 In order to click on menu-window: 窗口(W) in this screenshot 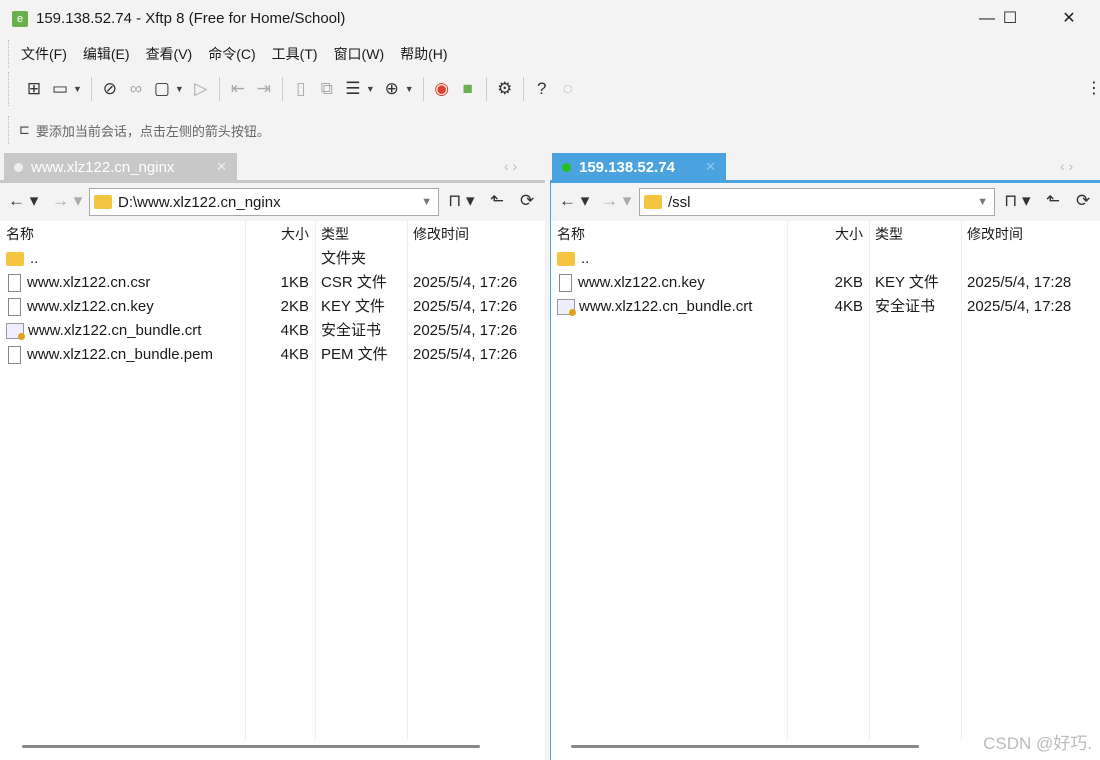, I will do `click(359, 54)`.